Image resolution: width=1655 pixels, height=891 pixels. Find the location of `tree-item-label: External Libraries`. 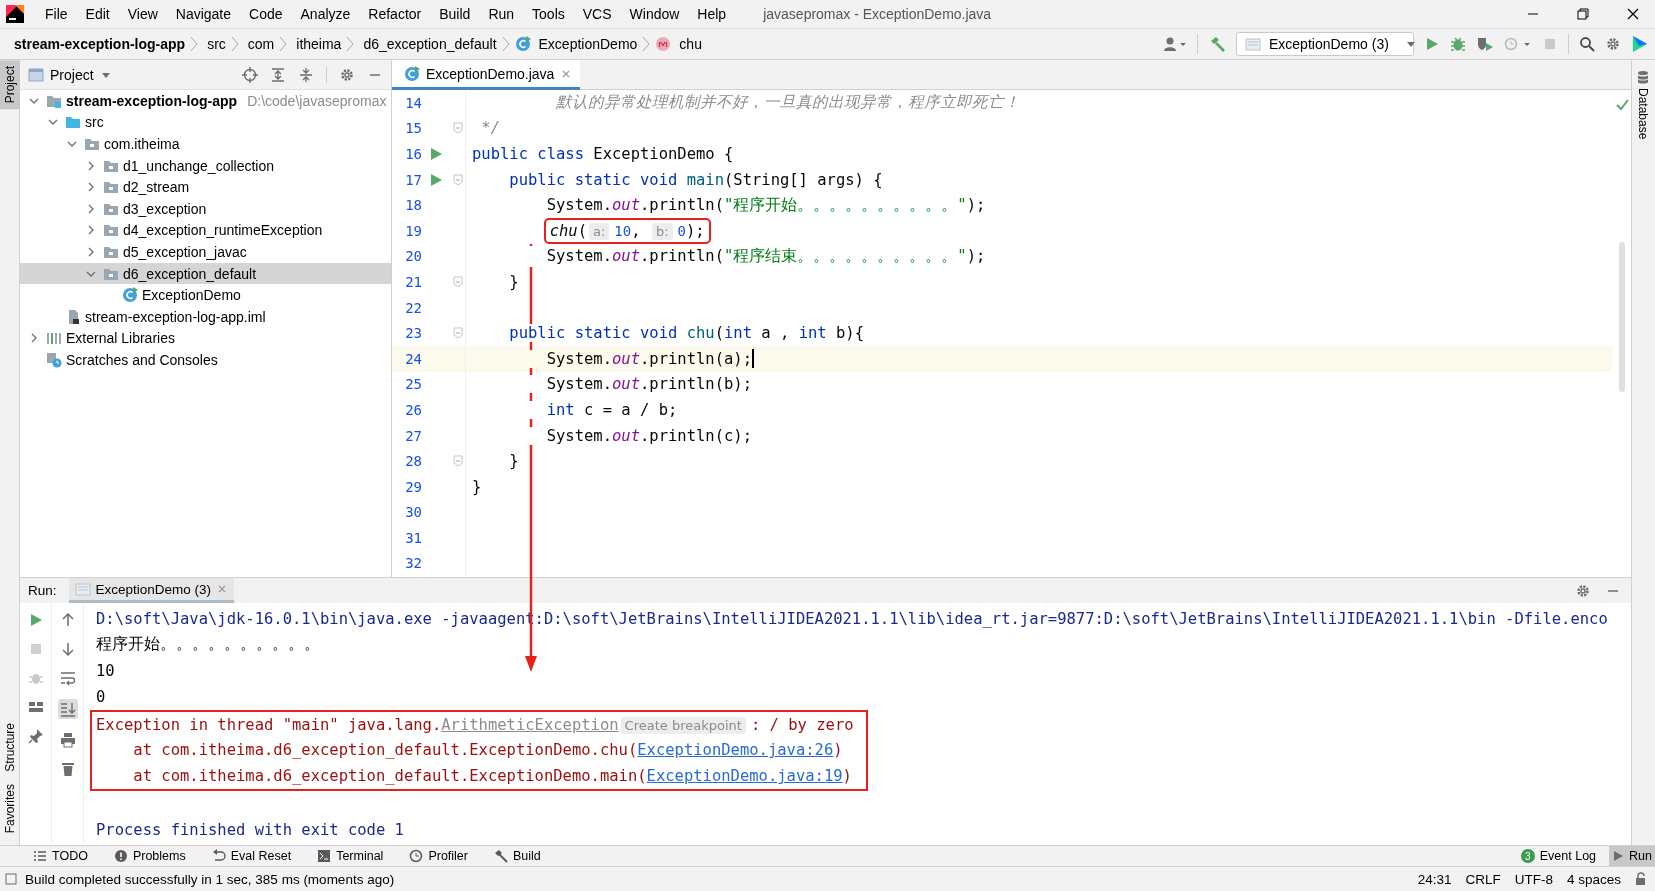

tree-item-label: External Libraries is located at coordinates (120, 338).